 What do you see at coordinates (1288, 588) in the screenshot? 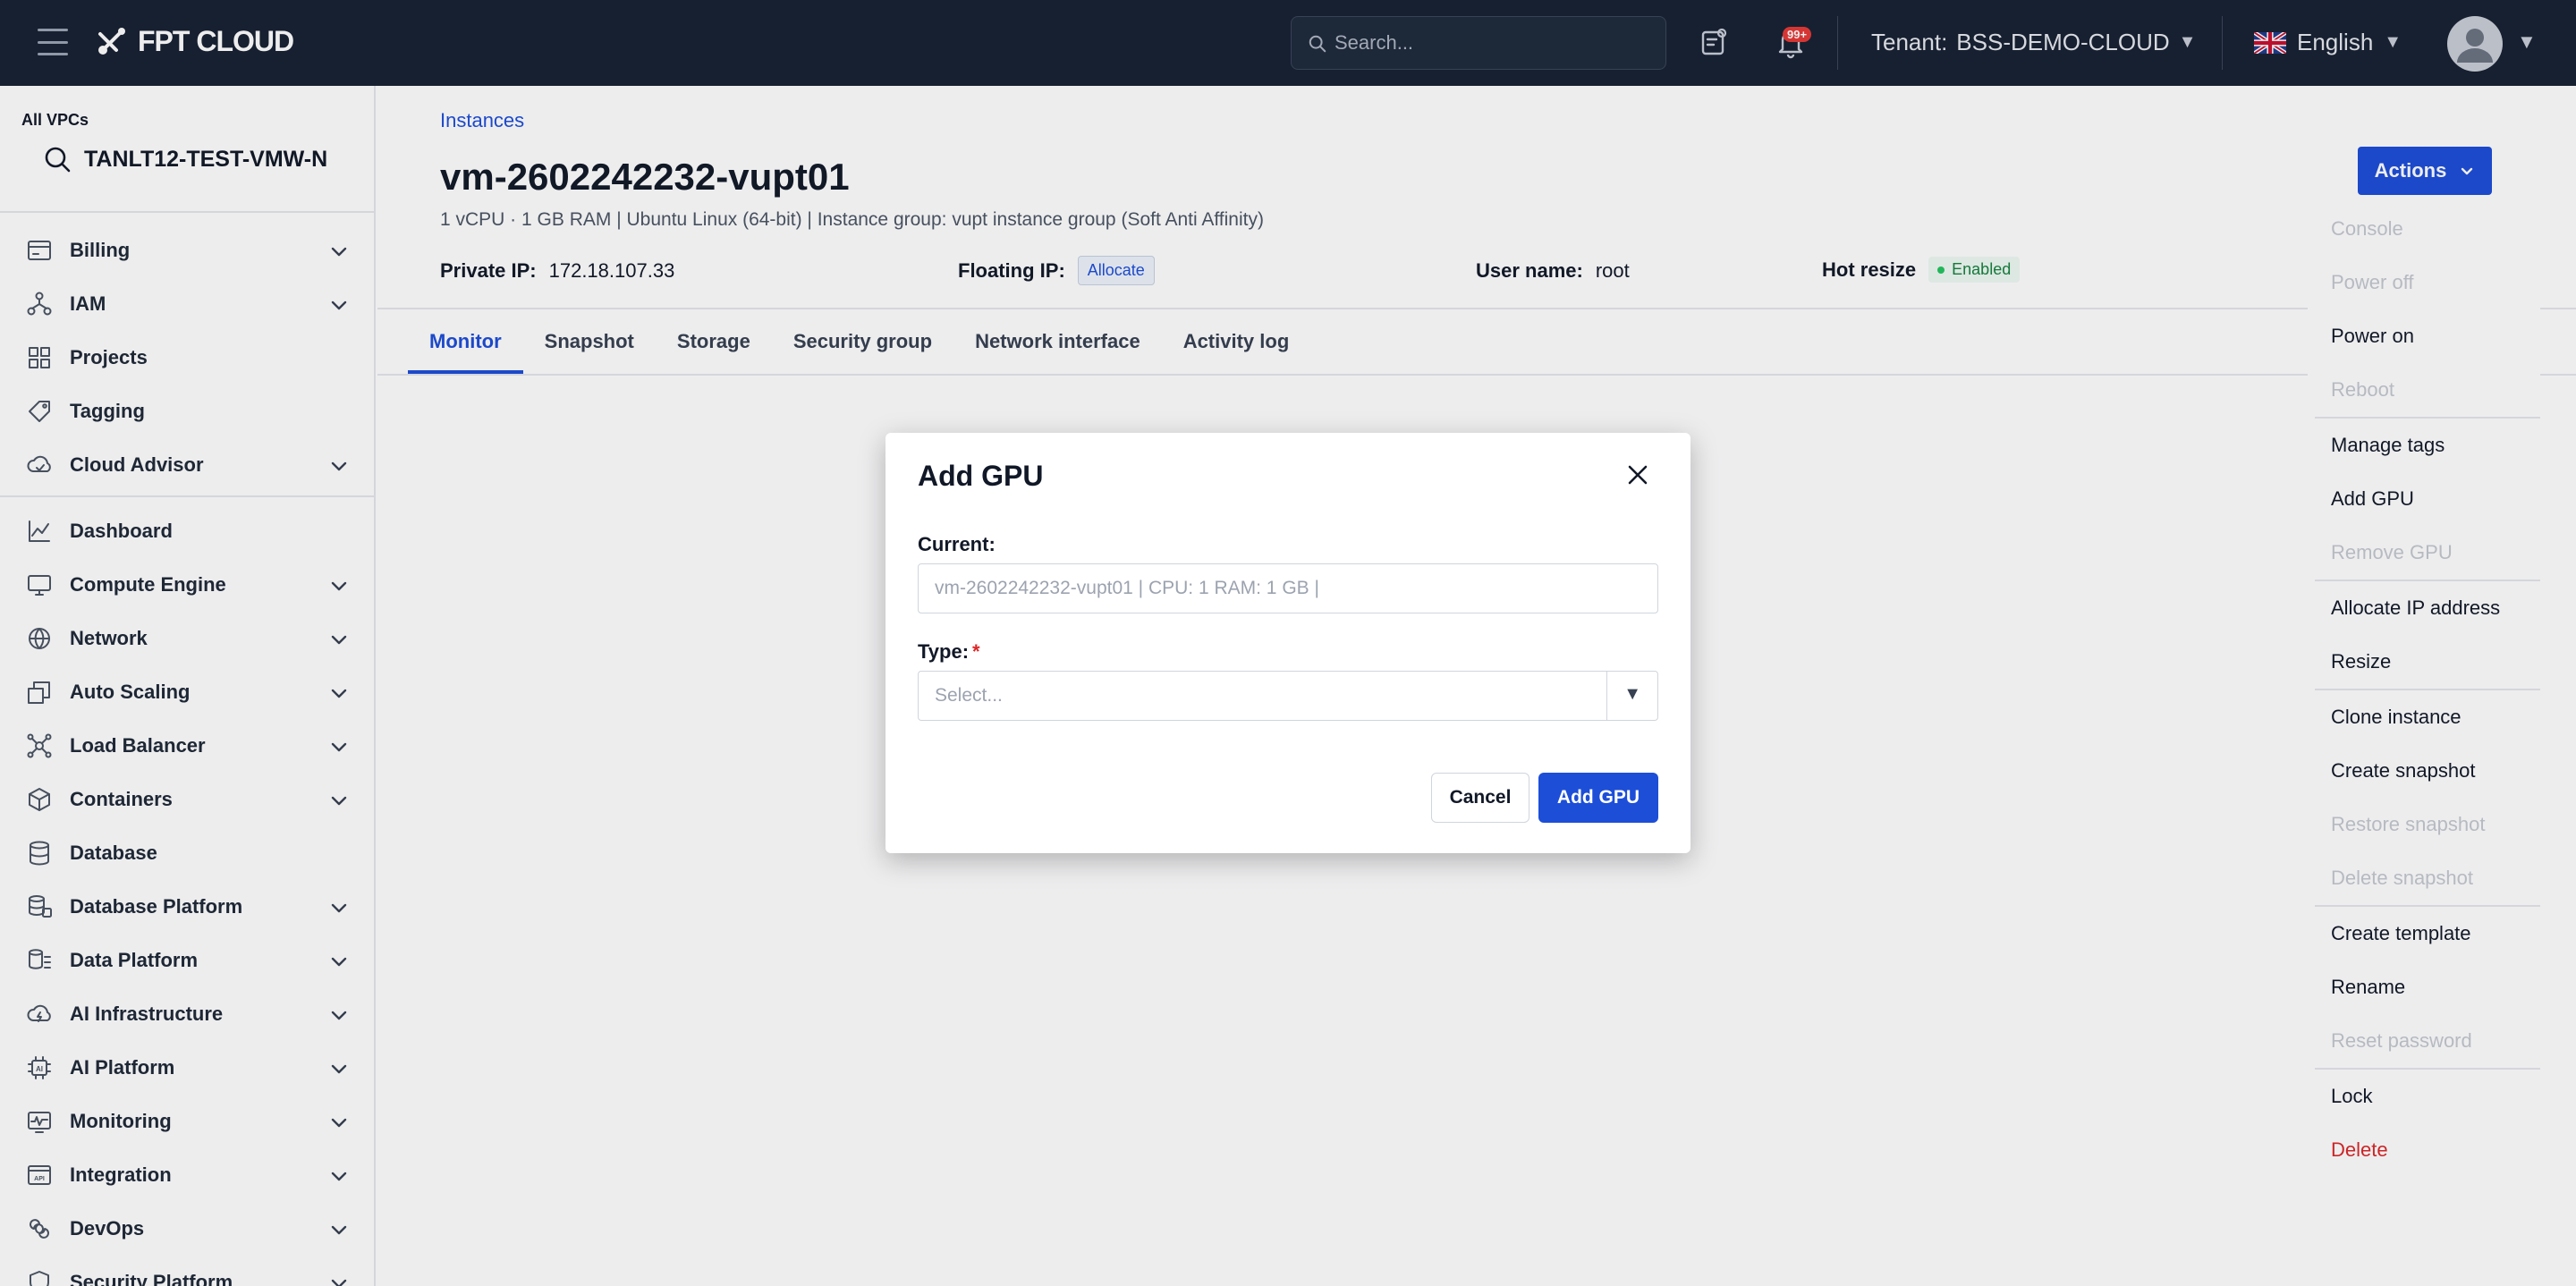
I see `current-field` at bounding box center [1288, 588].